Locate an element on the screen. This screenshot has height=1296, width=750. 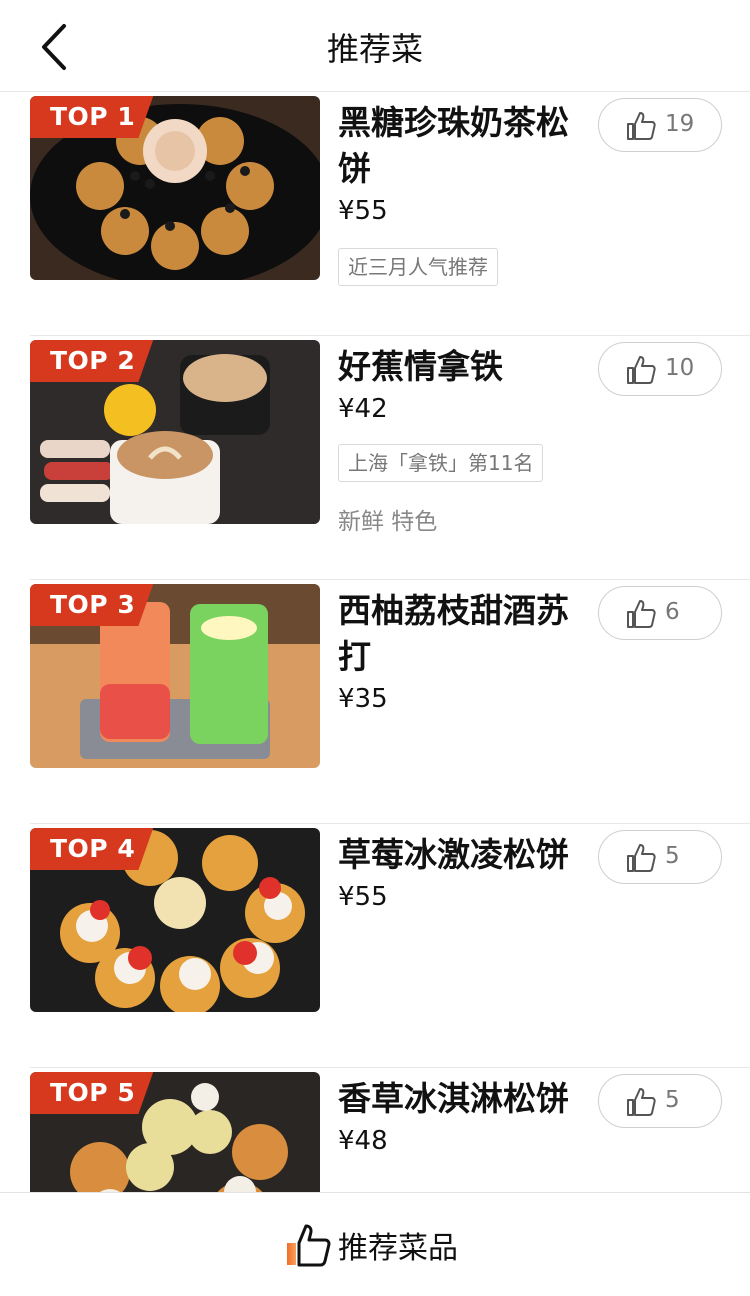
like-count: 19 is located at coordinates (680, 124).